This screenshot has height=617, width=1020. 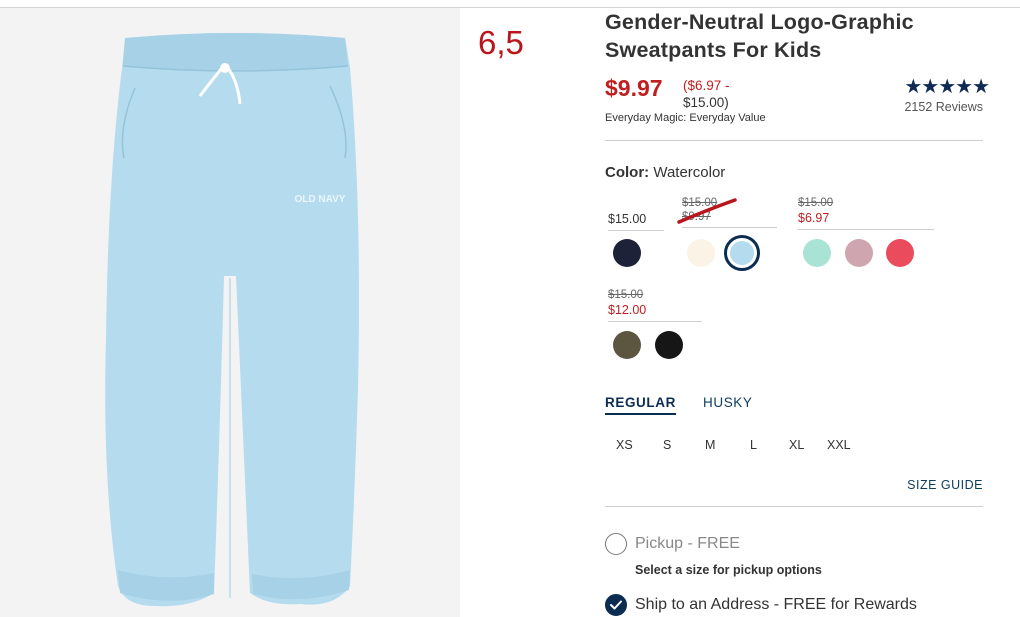 I want to click on value-tagline: Everyday Magic: Everyday Value, so click(x=685, y=118).